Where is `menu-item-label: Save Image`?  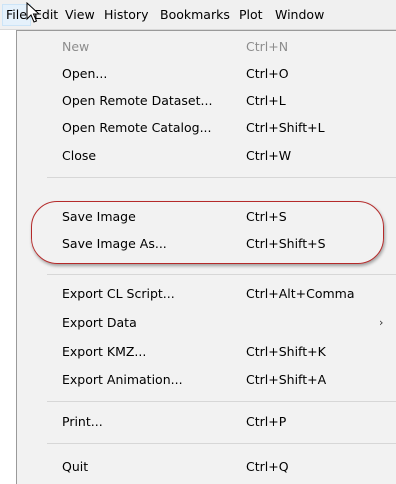 menu-item-label: Save Image is located at coordinates (99, 216).